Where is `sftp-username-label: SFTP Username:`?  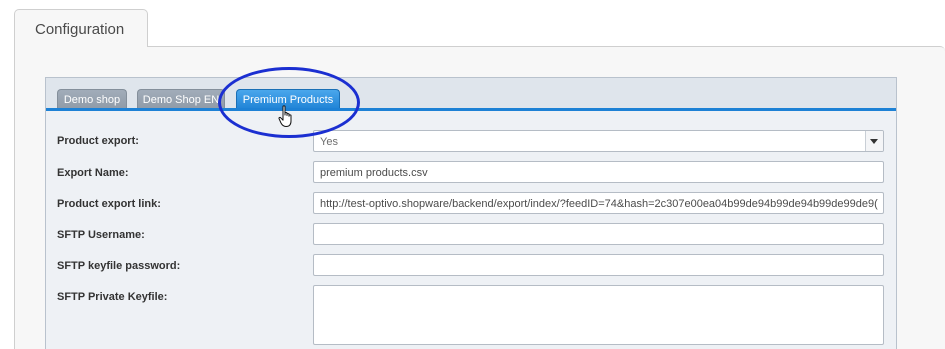
sftp-username-label: SFTP Username: is located at coordinates (101, 235).